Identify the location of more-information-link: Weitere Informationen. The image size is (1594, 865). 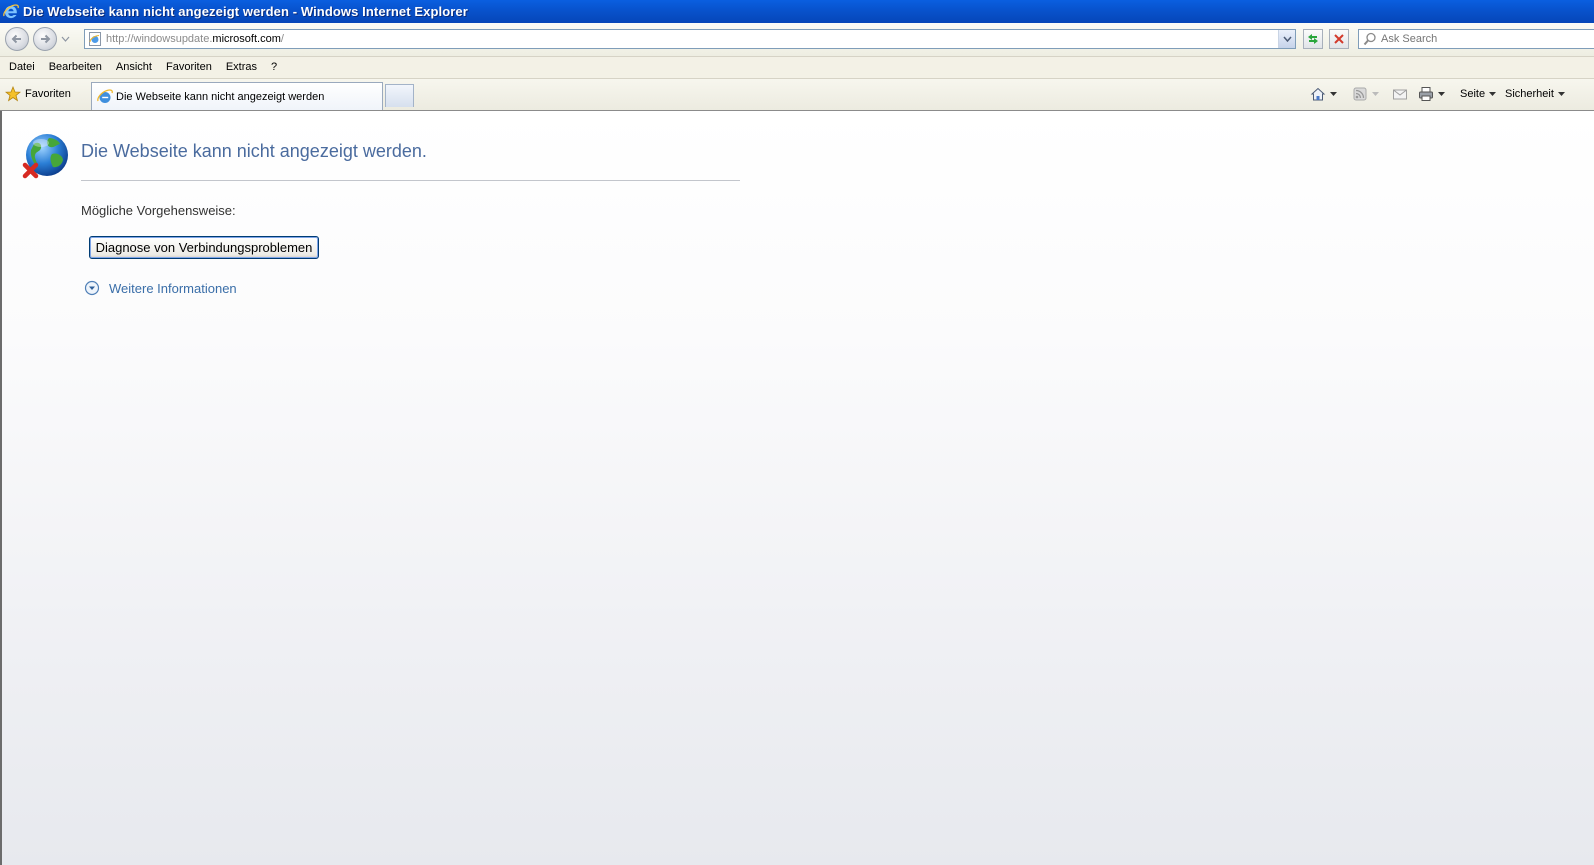
(160, 288).